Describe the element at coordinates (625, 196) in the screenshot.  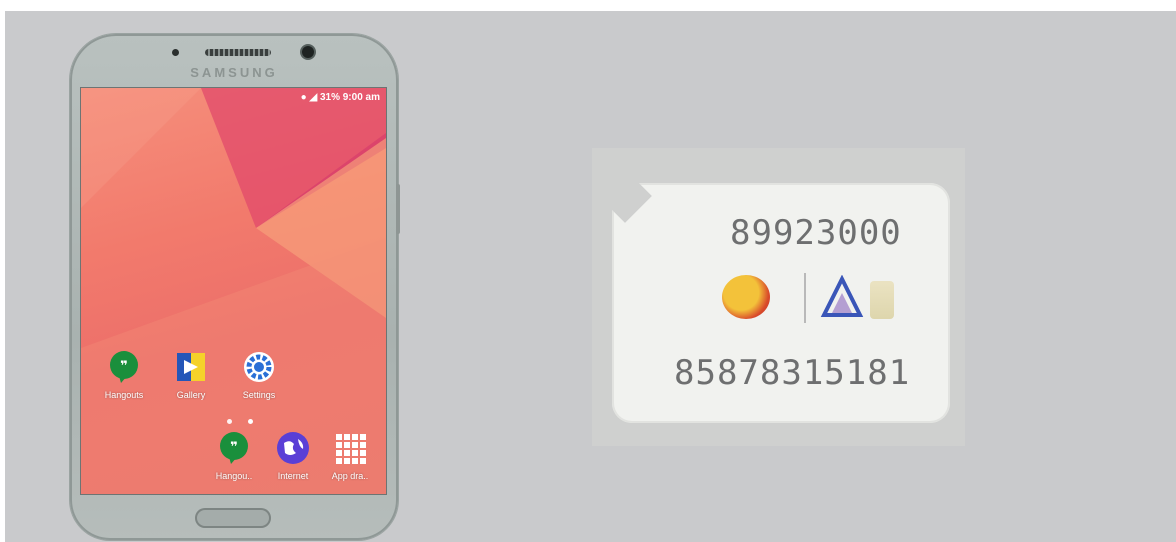
I see `sim-corner-notch` at that location.